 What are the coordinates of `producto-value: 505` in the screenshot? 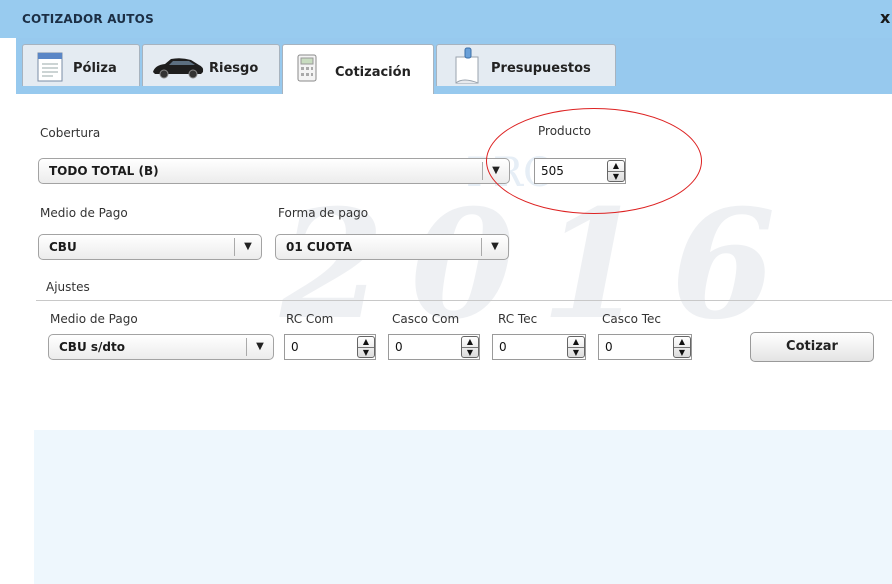 It's located at (552, 171).